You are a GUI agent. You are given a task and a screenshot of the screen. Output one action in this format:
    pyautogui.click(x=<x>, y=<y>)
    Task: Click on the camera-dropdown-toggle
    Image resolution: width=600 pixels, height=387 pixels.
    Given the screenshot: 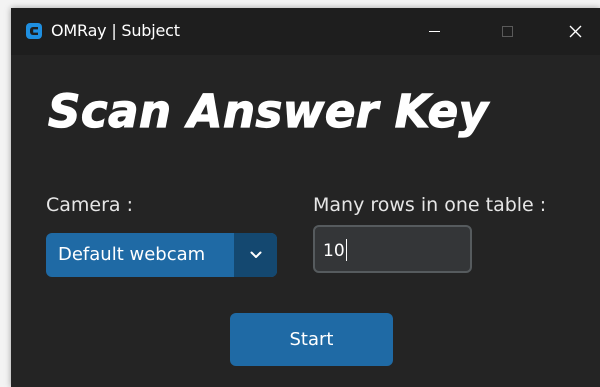 What is the action you would take?
    pyautogui.click(x=255, y=255)
    